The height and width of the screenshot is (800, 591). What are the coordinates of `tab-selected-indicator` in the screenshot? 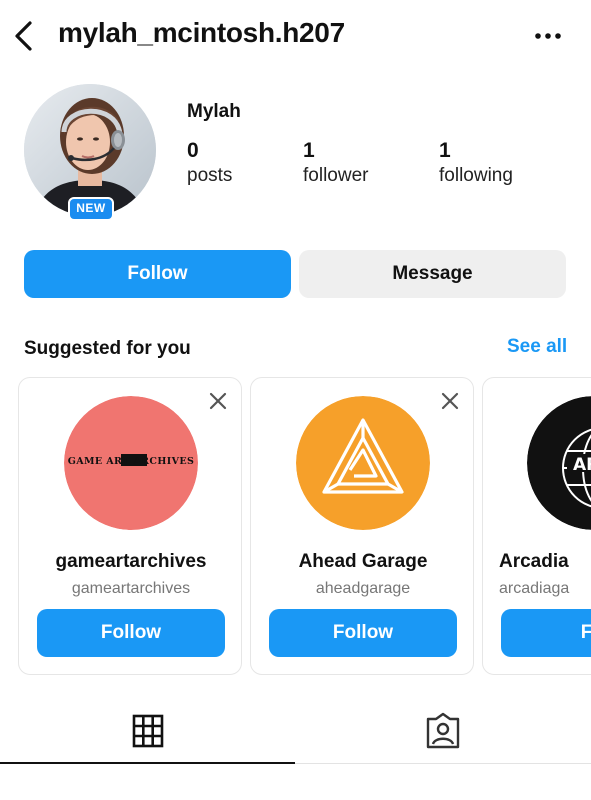 It's located at (147, 763).